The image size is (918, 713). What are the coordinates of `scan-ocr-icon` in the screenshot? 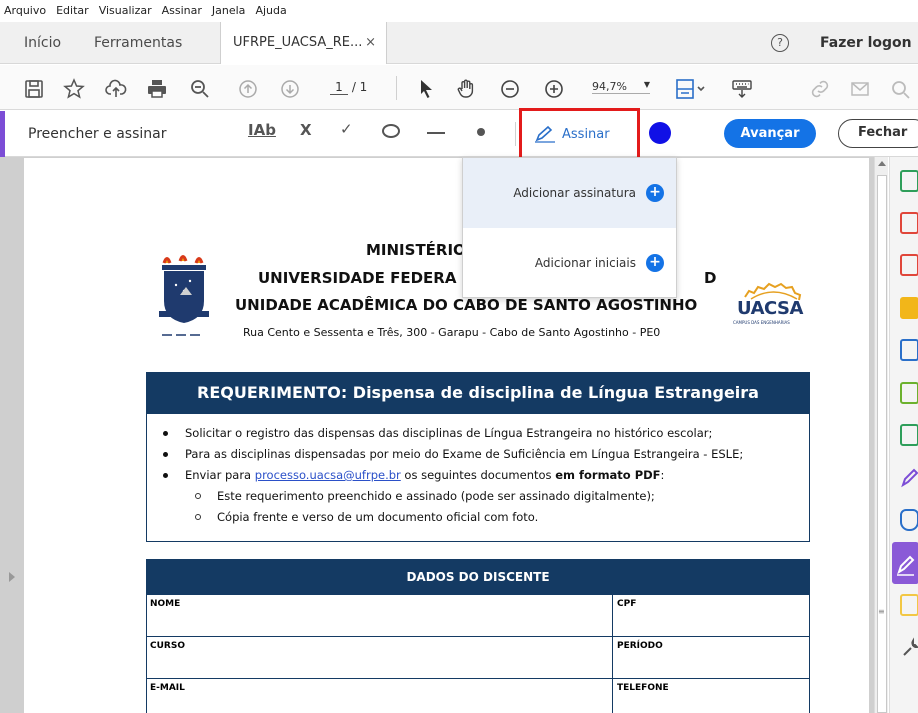 It's located at (909, 435).